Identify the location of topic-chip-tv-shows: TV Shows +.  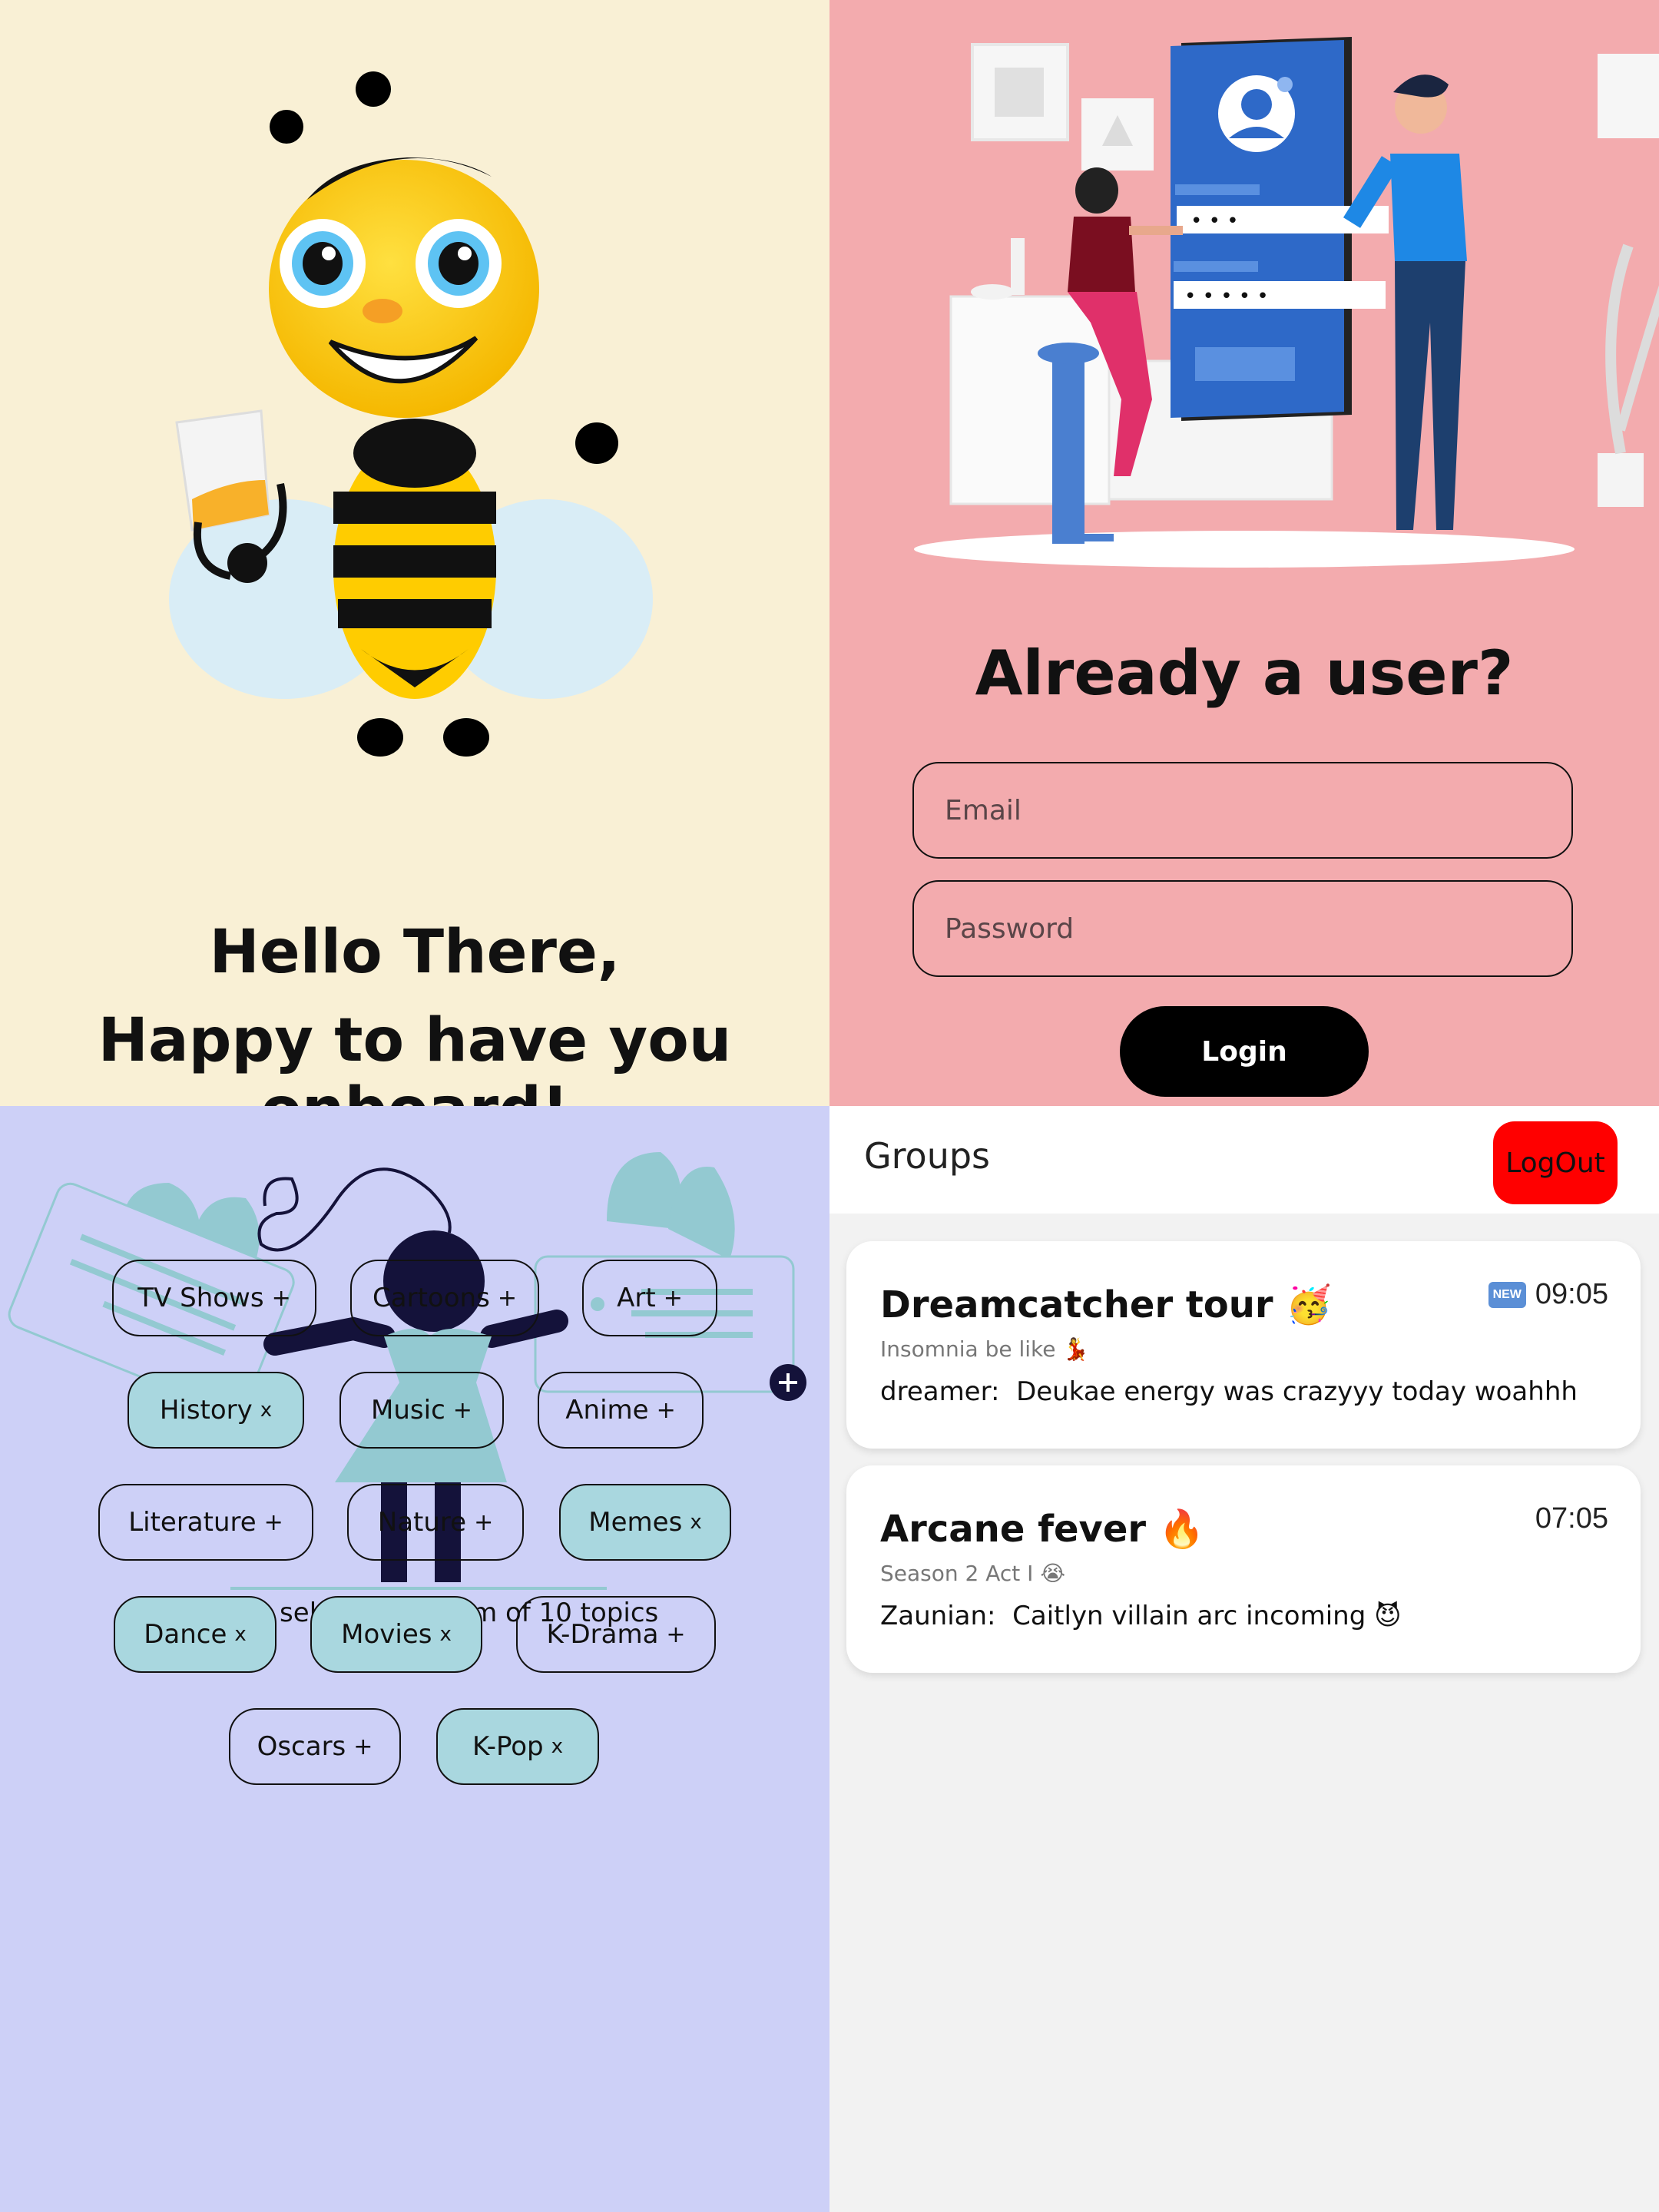
(214, 1298).